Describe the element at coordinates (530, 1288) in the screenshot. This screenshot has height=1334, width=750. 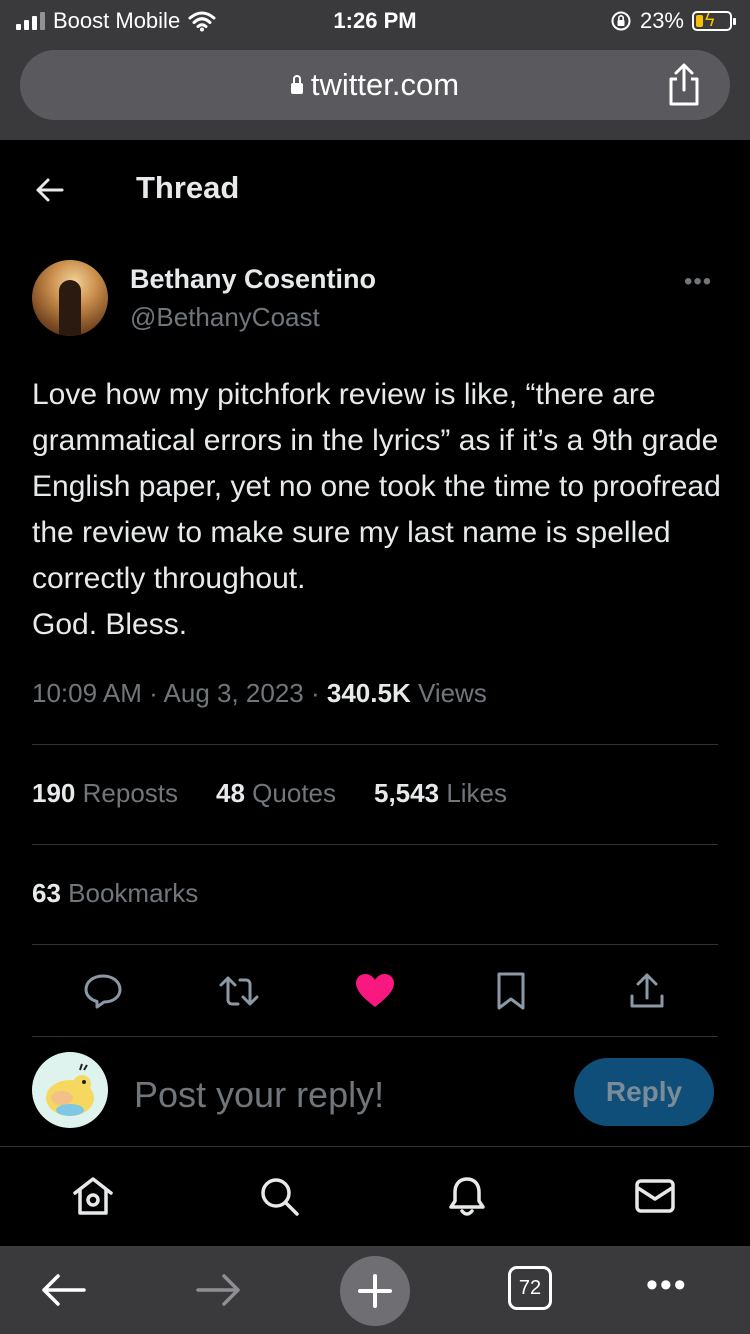
I see `tabs-button: 72` at that location.